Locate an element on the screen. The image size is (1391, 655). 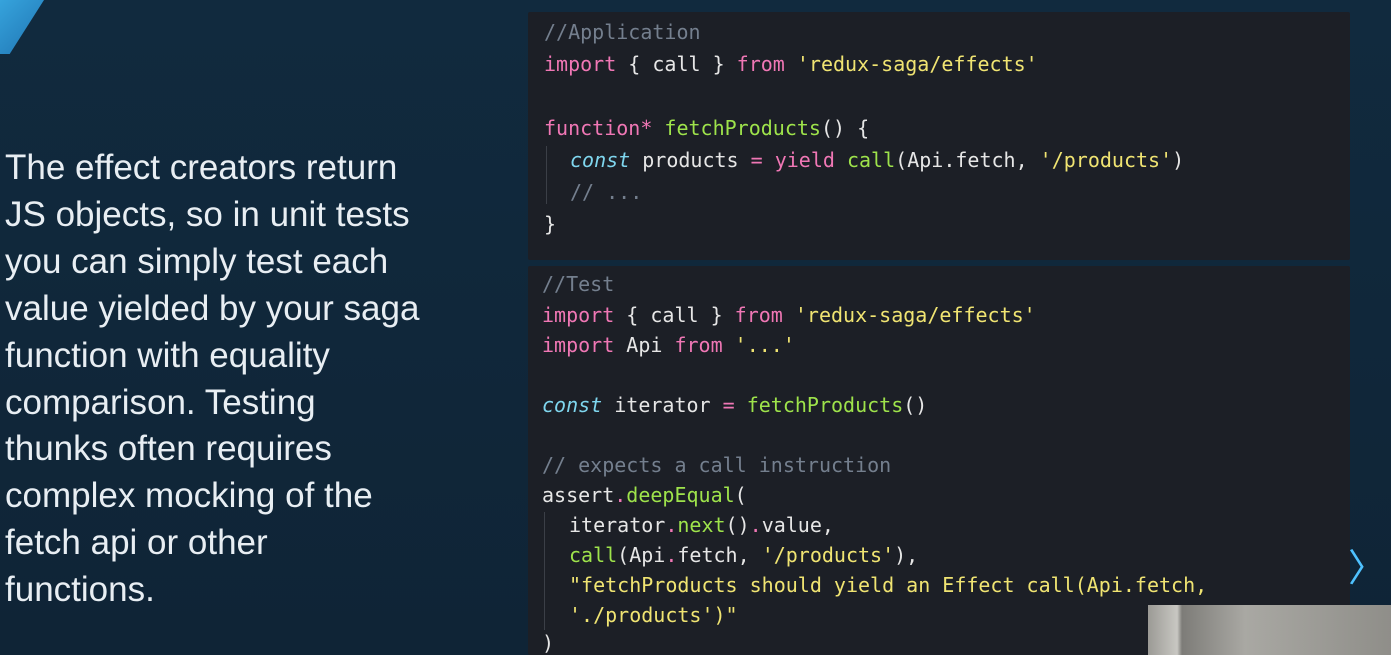
call-close: ) is located at coordinates (1178, 160).